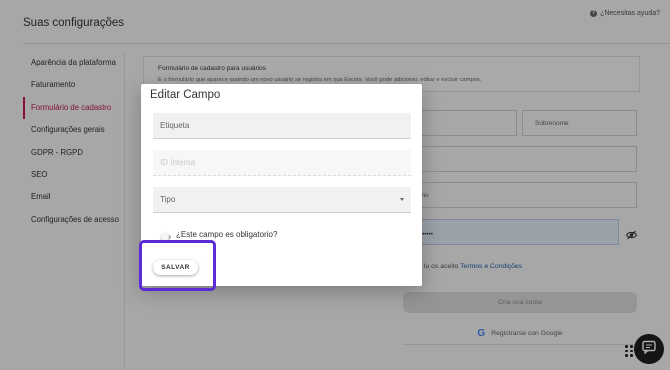 Image resolution: width=670 pixels, height=370 pixels. I want to click on modal-title: Editar Campo, so click(185, 95).